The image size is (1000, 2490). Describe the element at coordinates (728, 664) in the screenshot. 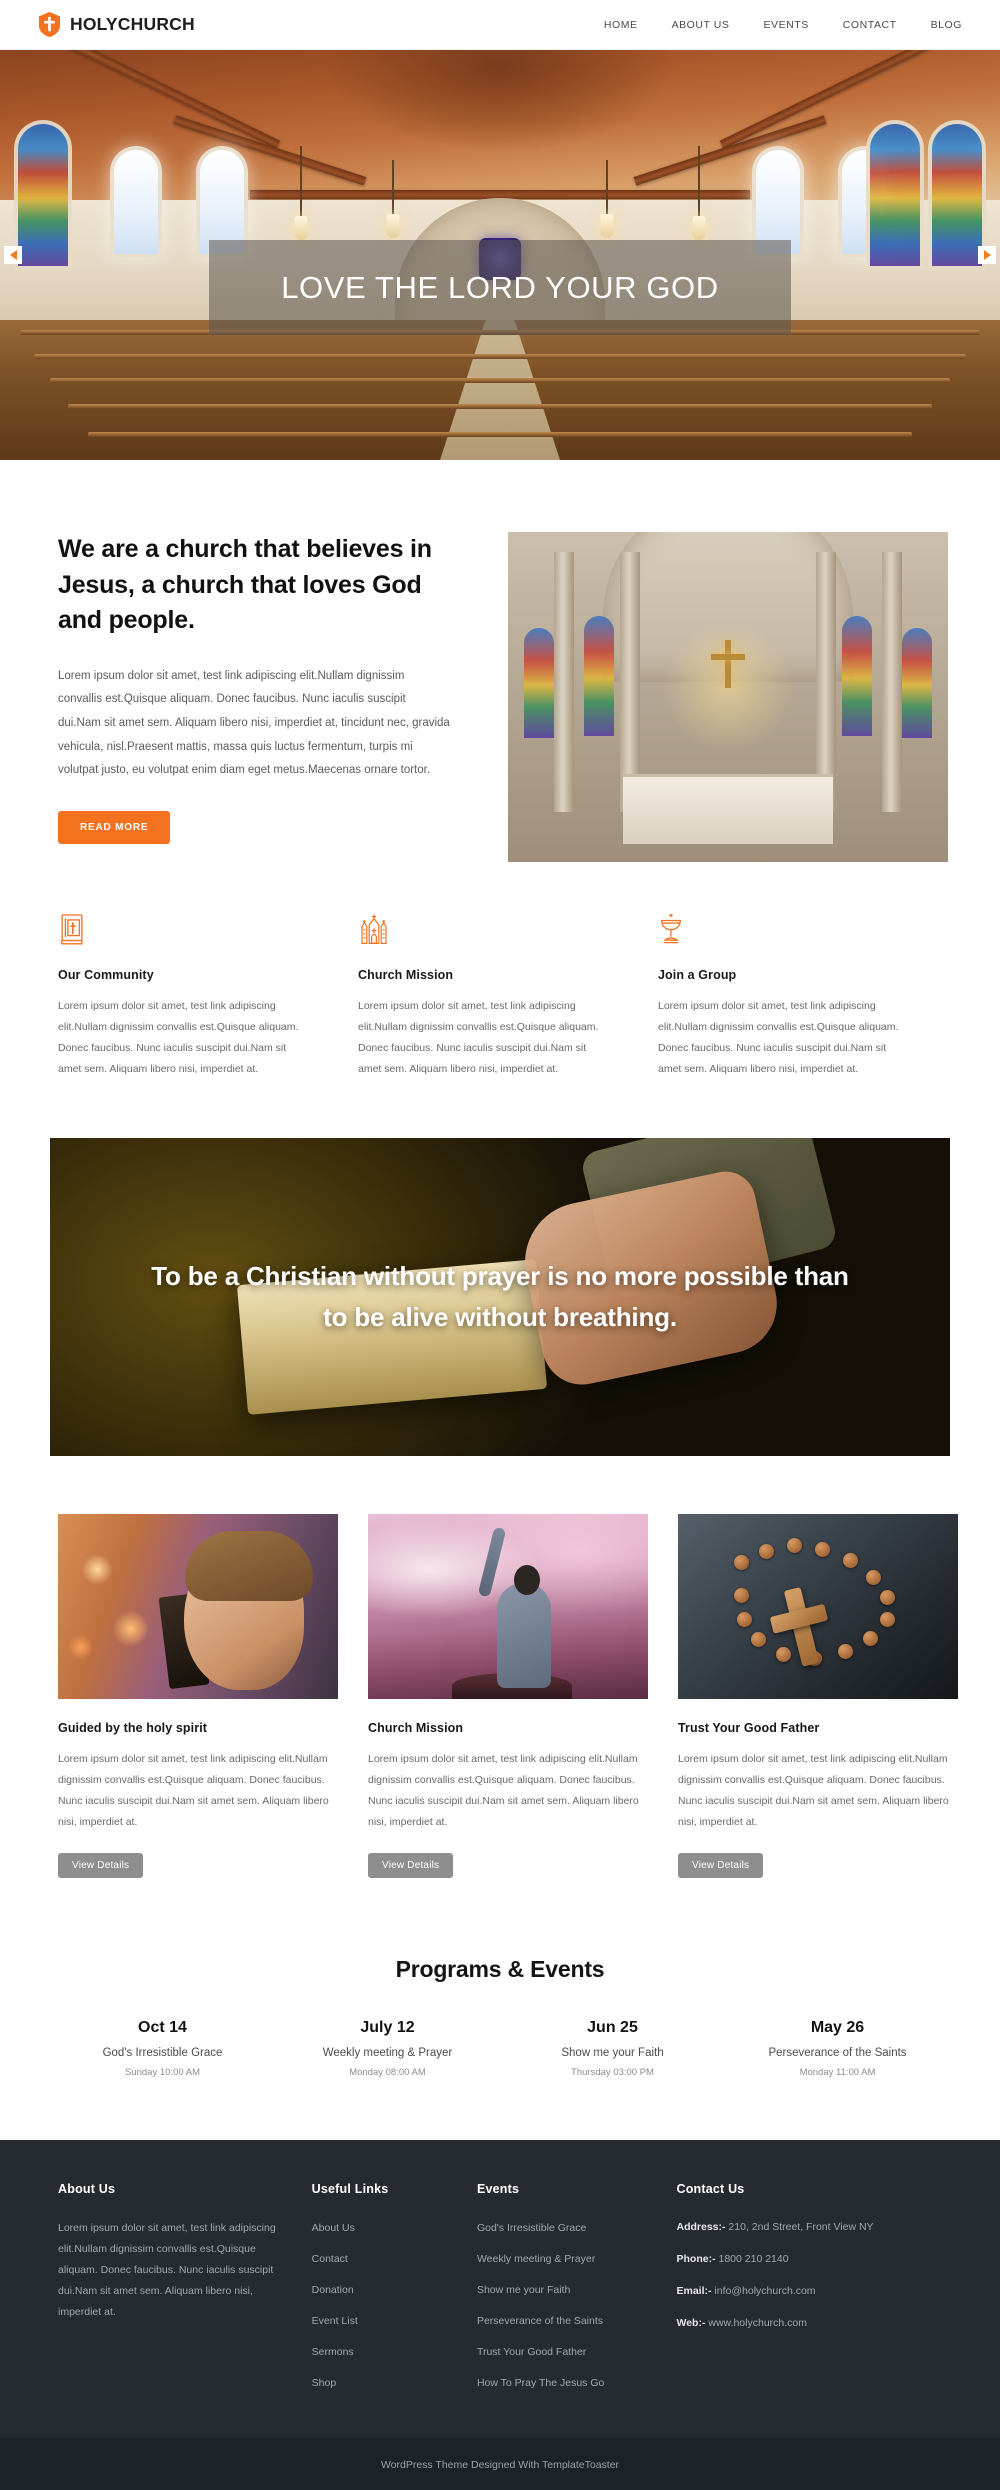

I see `crucifix-icon` at that location.